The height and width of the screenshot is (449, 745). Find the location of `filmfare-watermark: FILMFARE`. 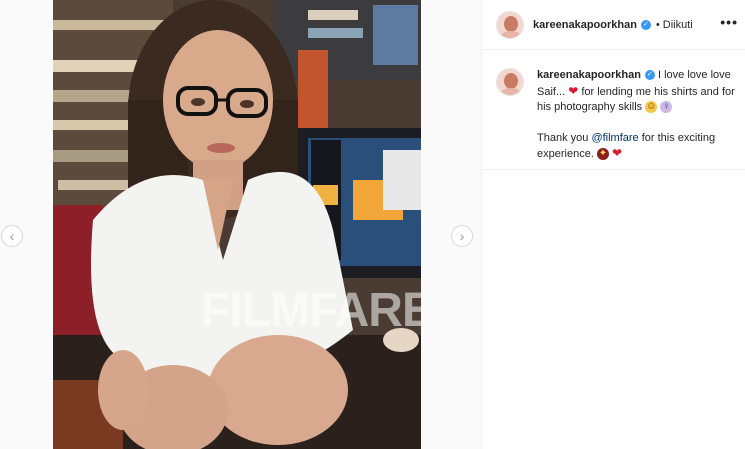

filmfare-watermark: FILMFARE is located at coordinates (311, 310).